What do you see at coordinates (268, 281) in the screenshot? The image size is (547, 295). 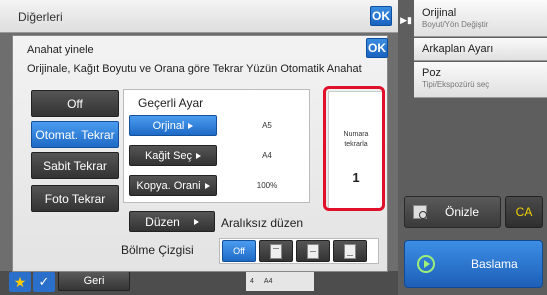 I see `tray-paper-size: A4` at bounding box center [268, 281].